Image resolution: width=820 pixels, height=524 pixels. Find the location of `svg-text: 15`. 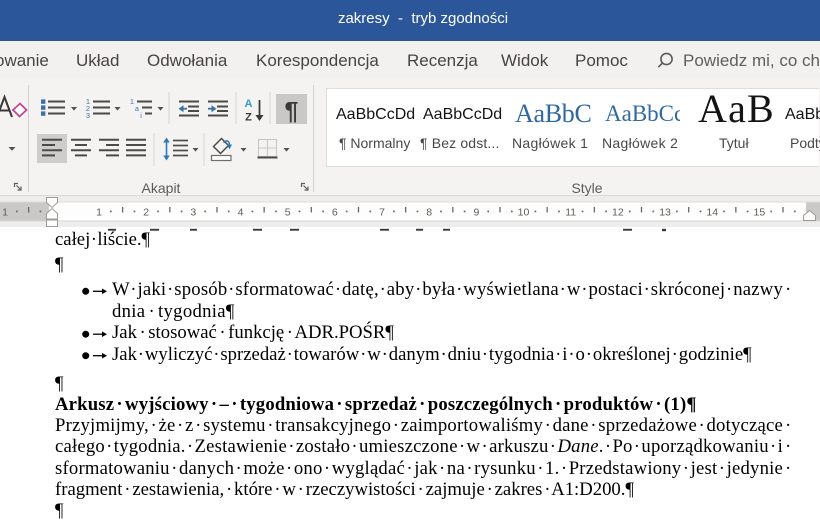

svg-text: 15 is located at coordinates (760, 213).